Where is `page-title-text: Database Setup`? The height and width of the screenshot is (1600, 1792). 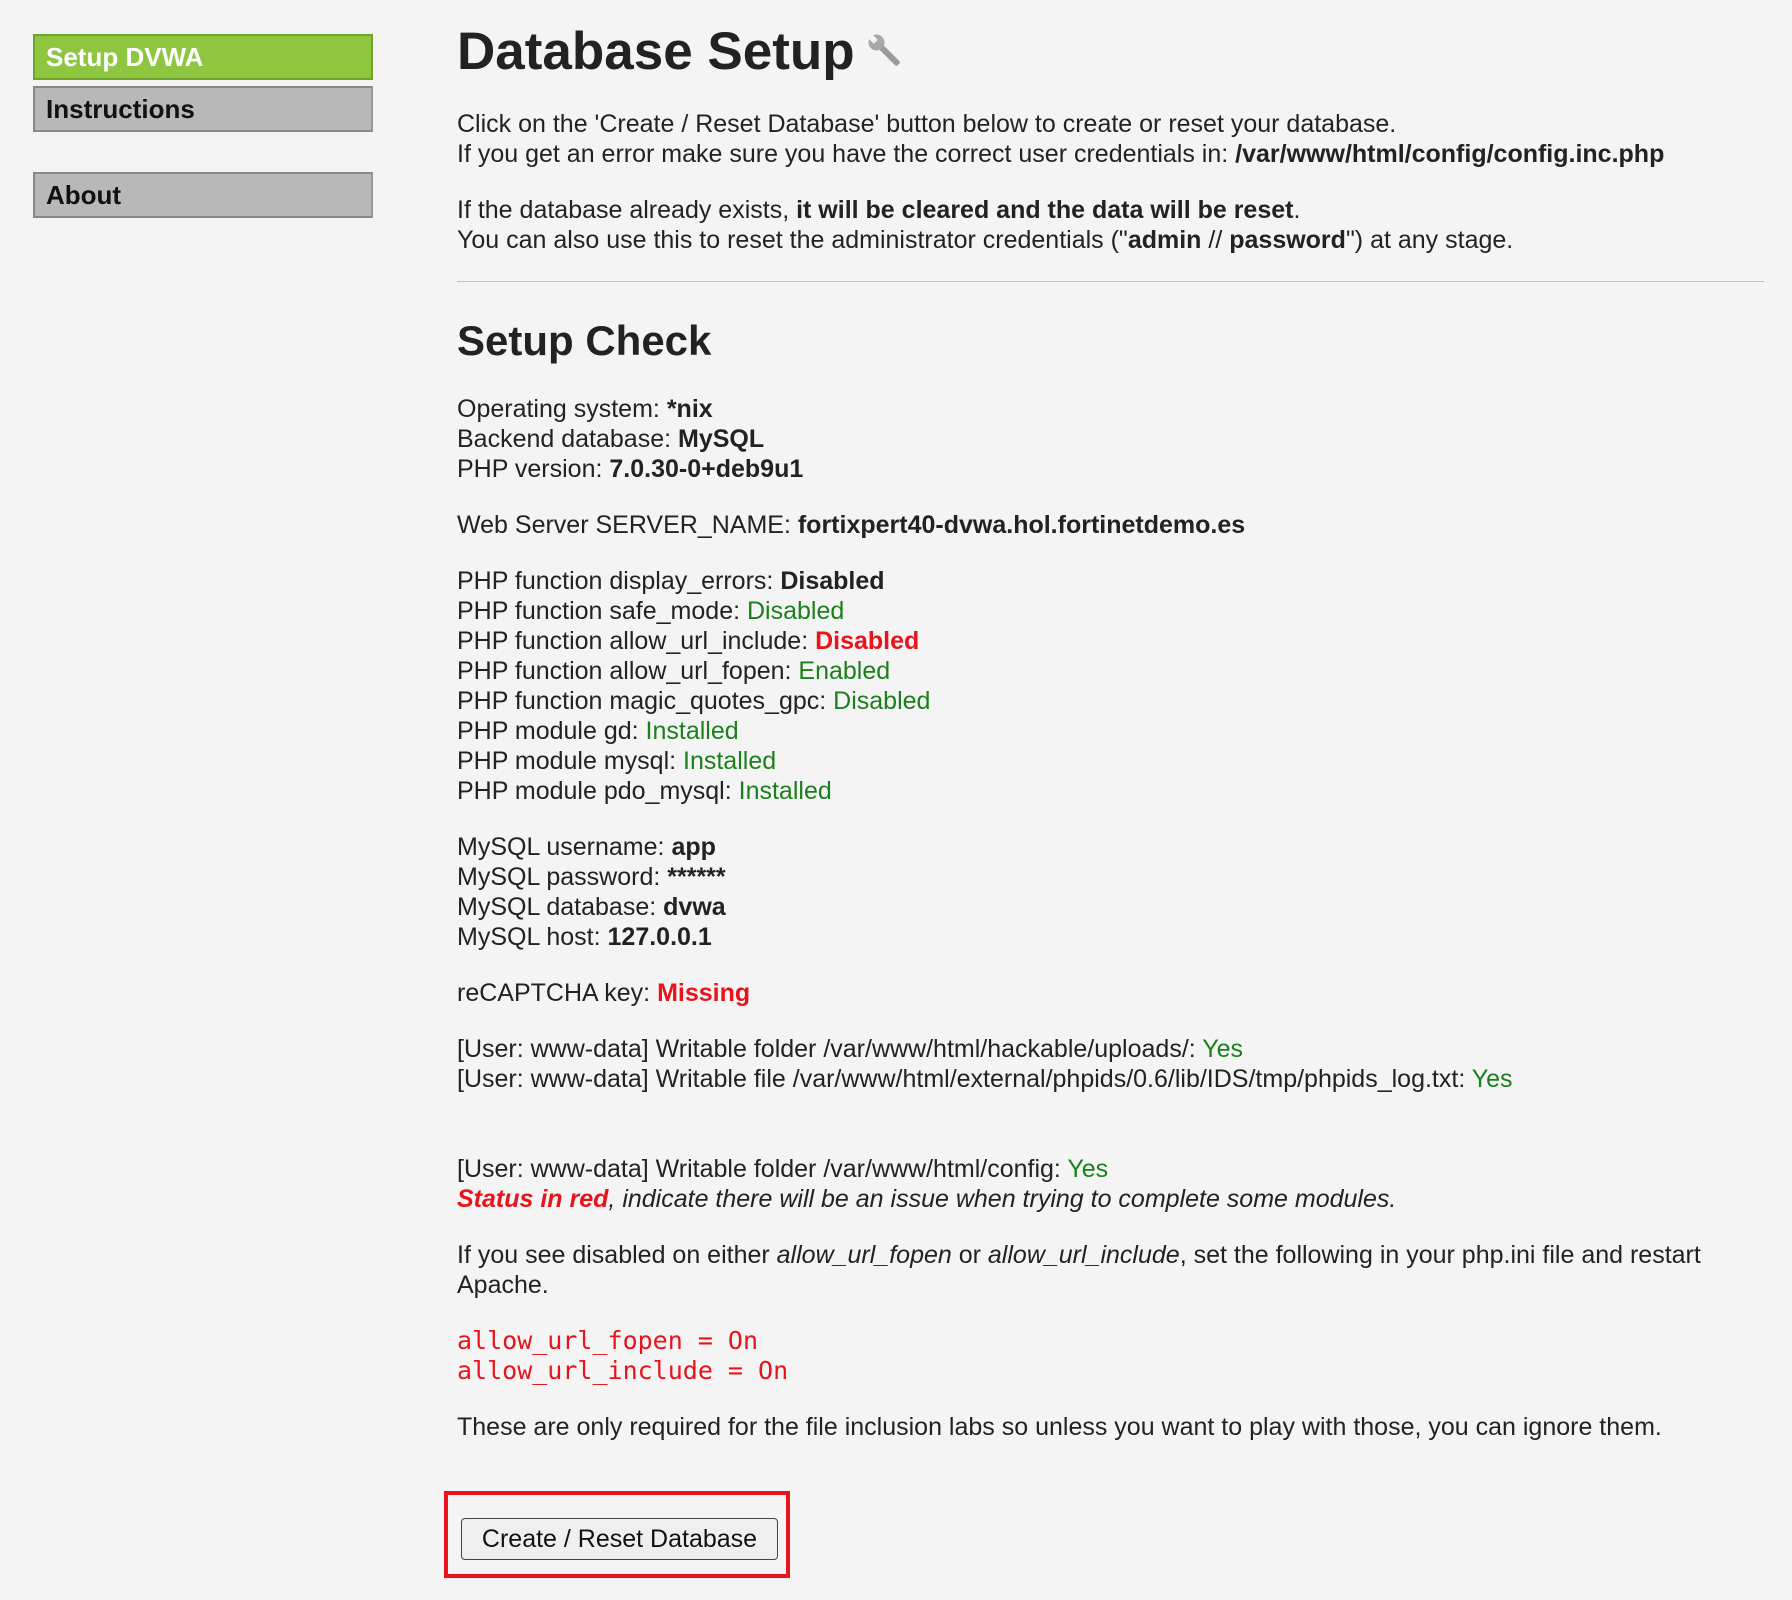 page-title-text: Database Setup is located at coordinates (656, 51).